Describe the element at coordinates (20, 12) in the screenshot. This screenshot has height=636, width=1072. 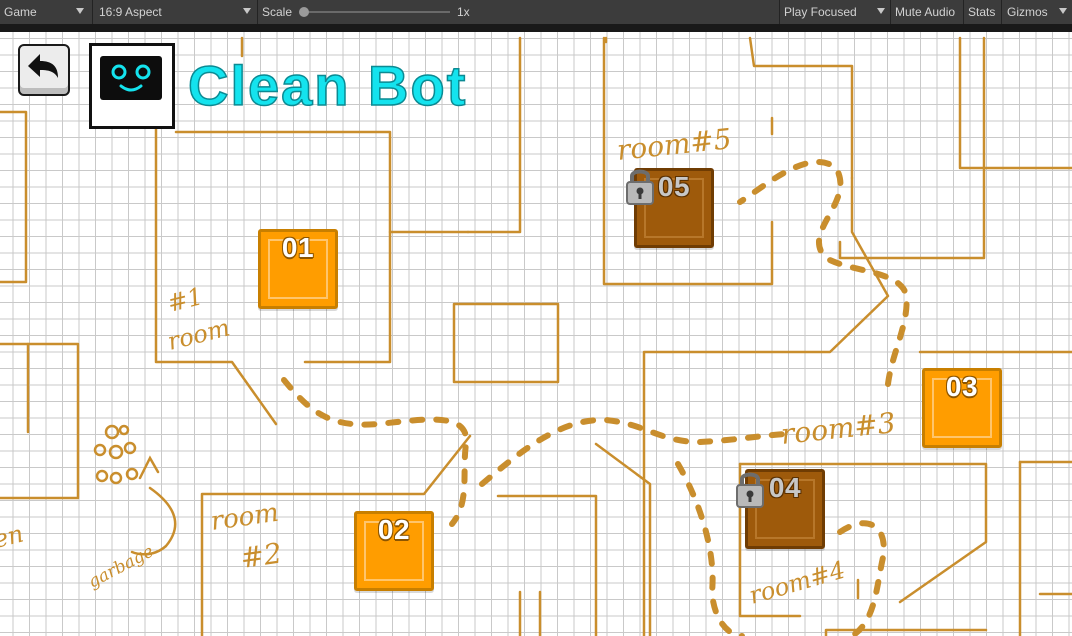
I see `display-label: Game` at that location.